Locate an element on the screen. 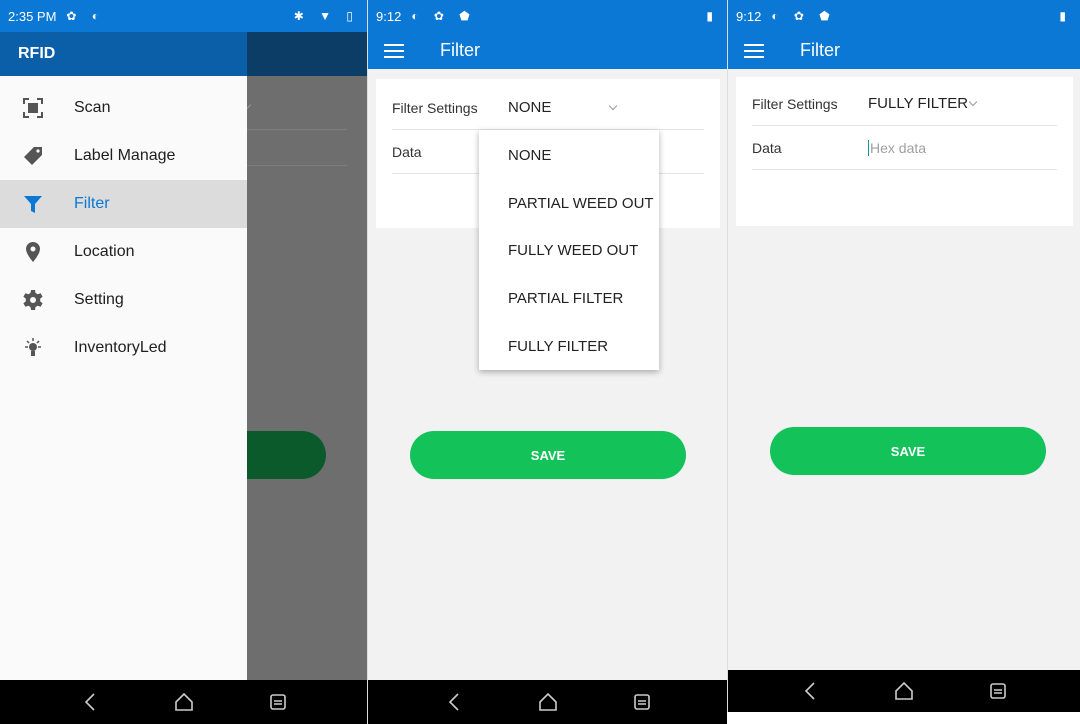 This screenshot has width=1080, height=724. drawer-item-inventoryled: InventoryLed is located at coordinates (123, 348).